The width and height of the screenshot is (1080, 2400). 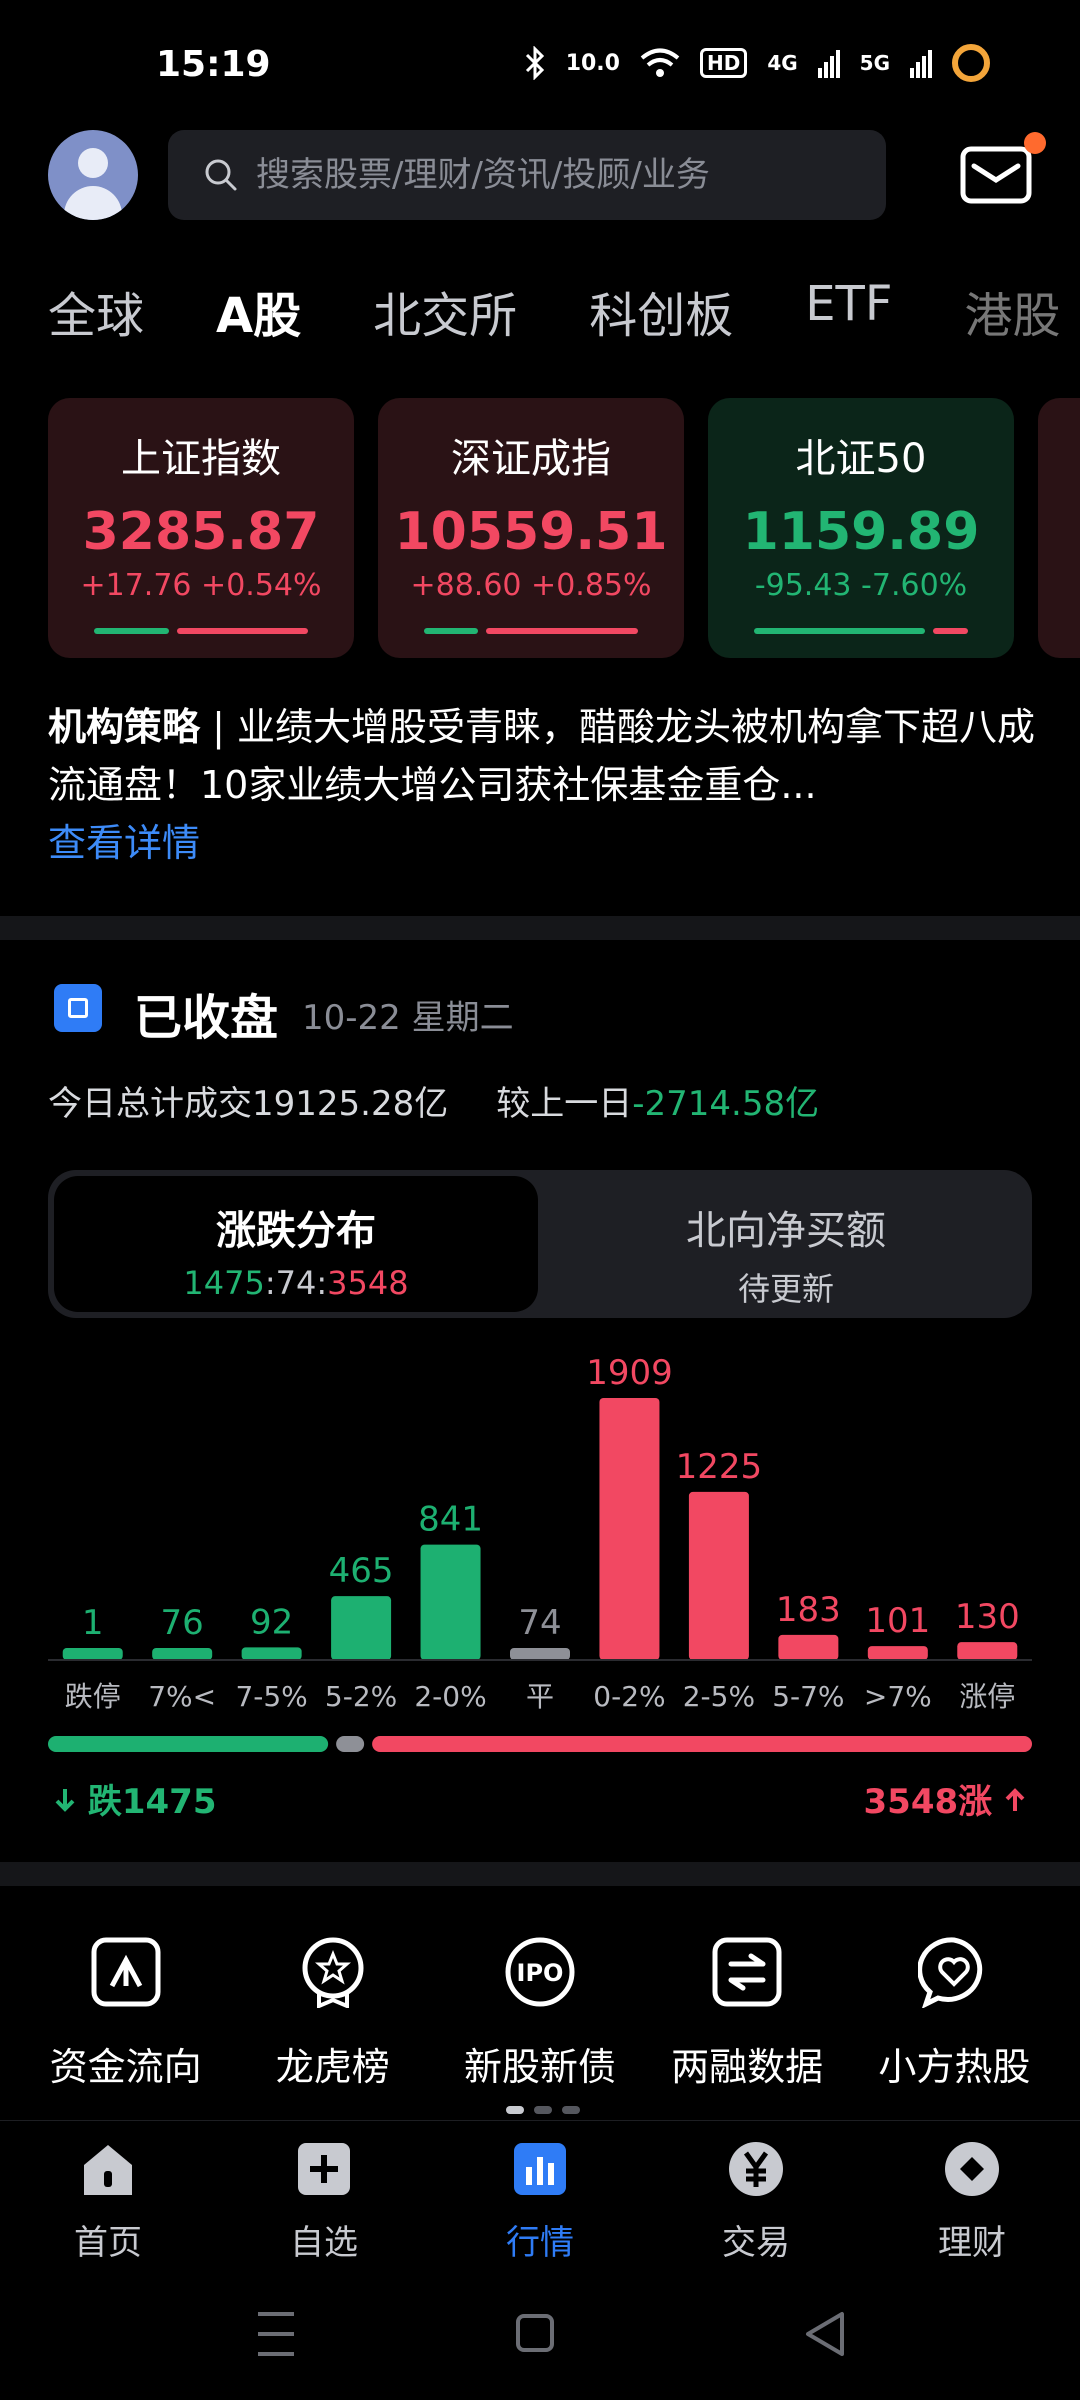 I want to click on up-total: 3548涨, so click(x=945, y=1798).